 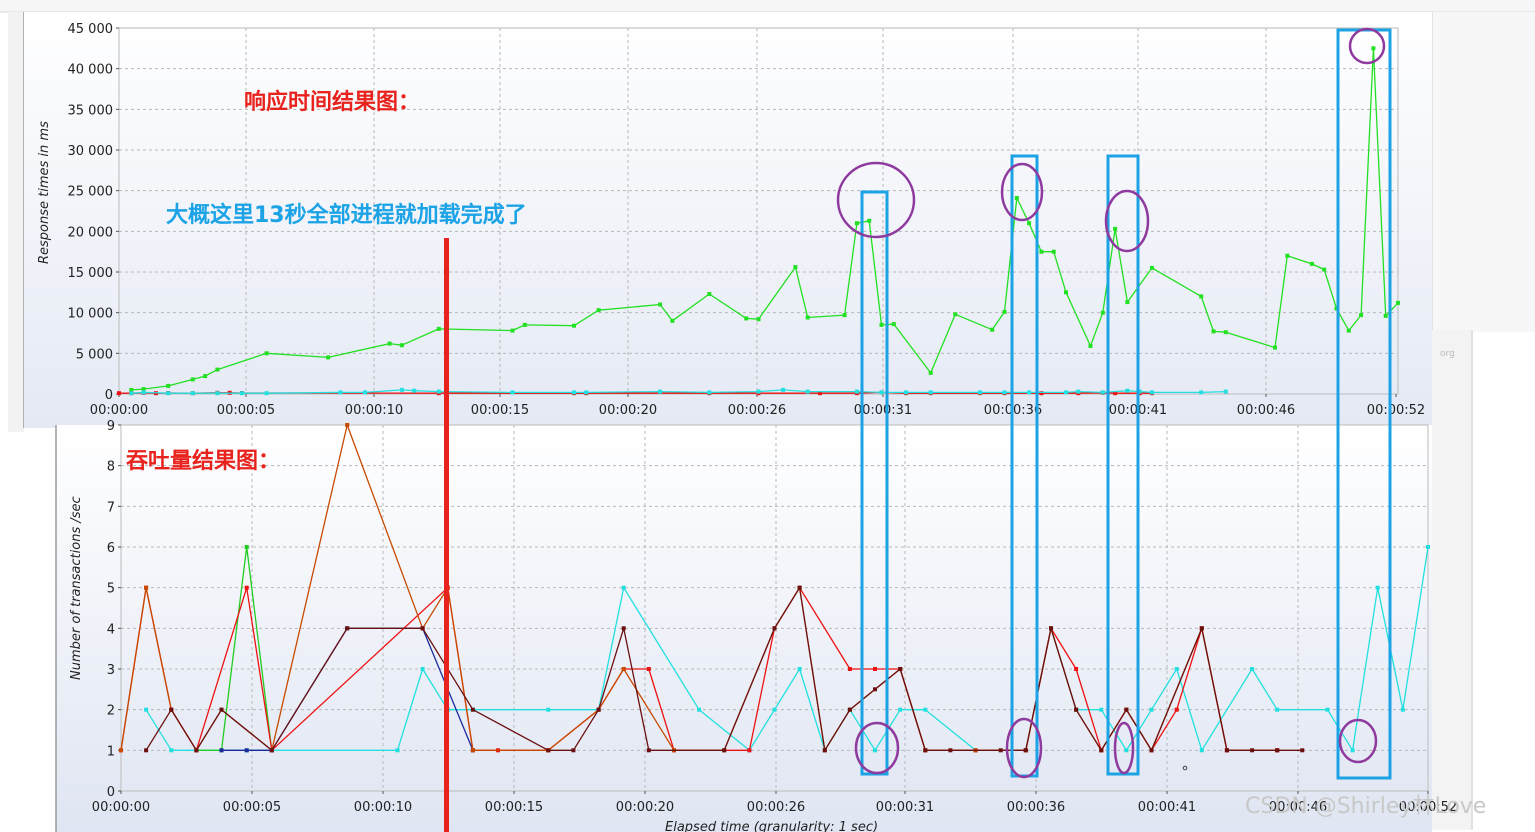 What do you see at coordinates (76, 588) in the screenshot?
I see `throughput-y-axis-label: Number of transactions /sec` at bounding box center [76, 588].